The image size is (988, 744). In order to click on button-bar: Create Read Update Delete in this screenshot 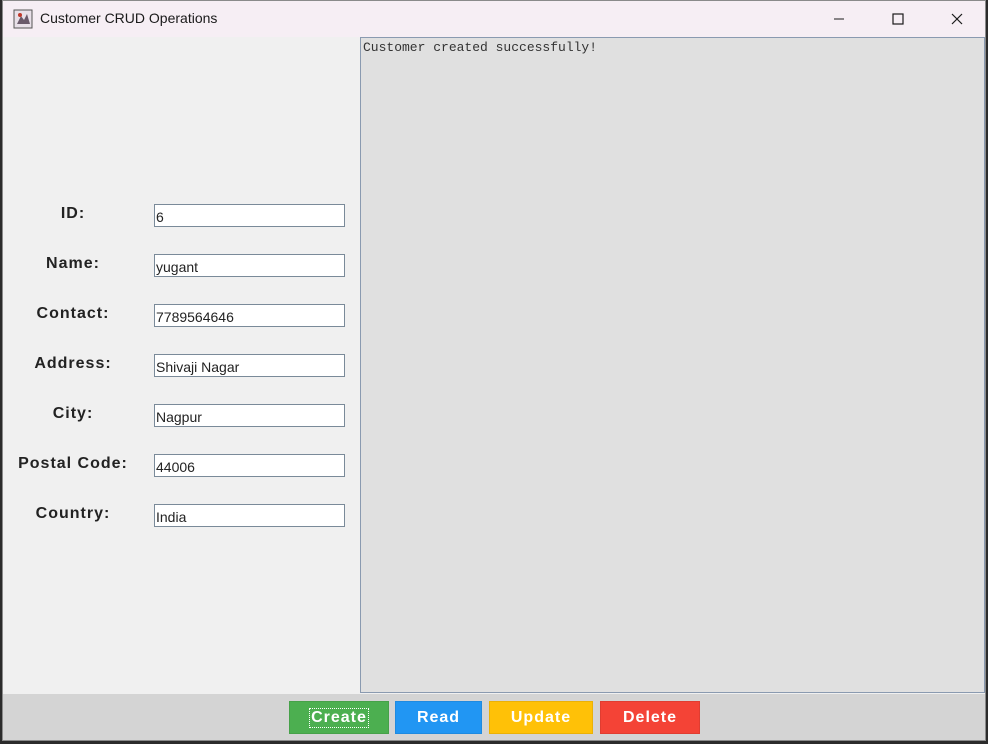, I will do `click(494, 717)`.